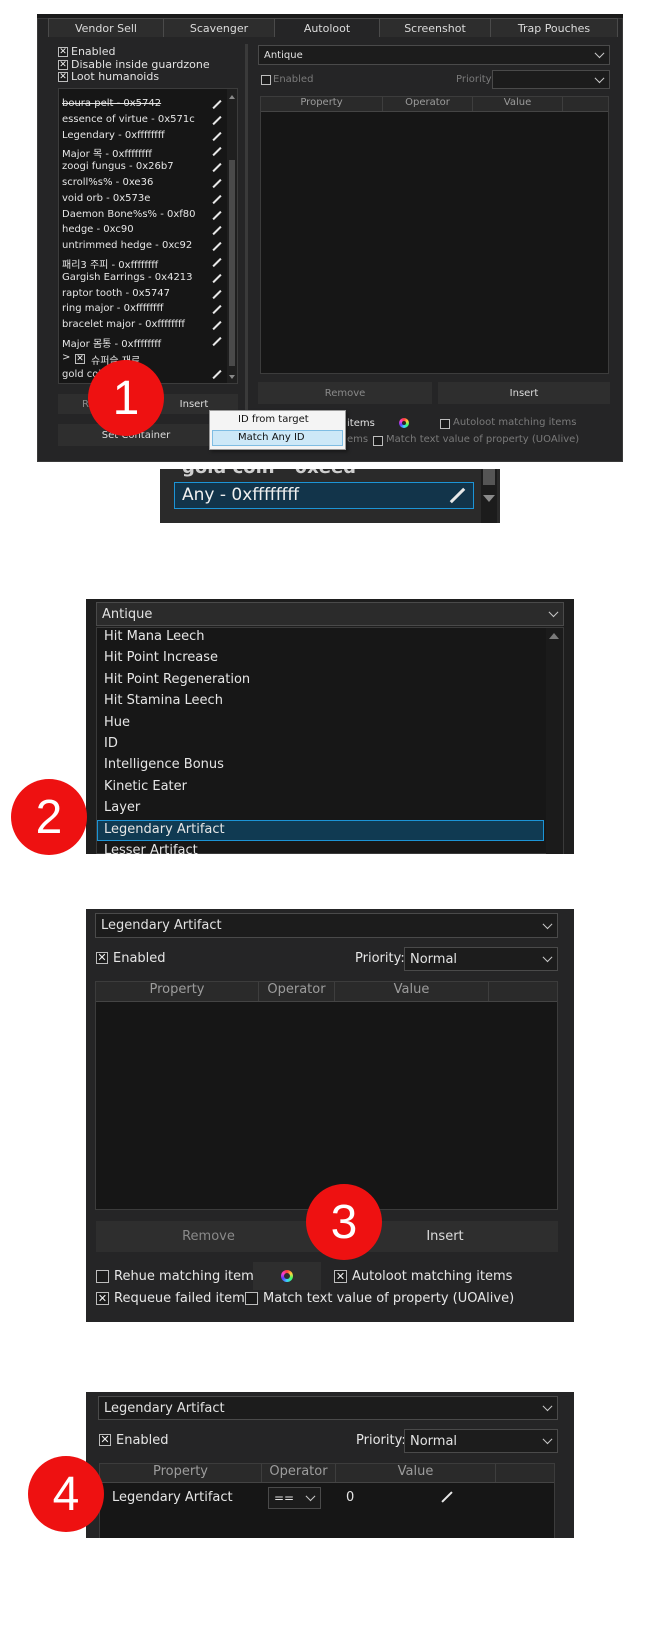 This screenshot has height=1638, width=669. I want to click on priority-combo, so click(551, 79).